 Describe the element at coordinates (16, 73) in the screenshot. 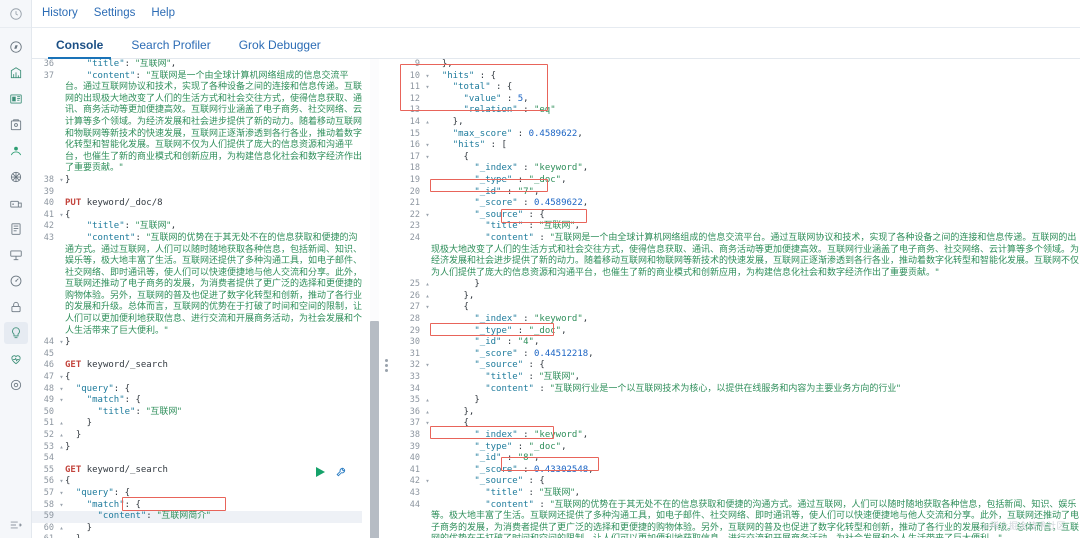

I see `sidebar-item-dashboard` at that location.